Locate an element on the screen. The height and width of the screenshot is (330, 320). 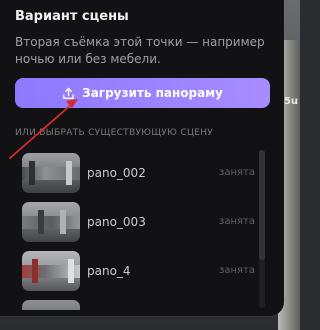
list-item: pano_002 занята is located at coordinates (135, 173).